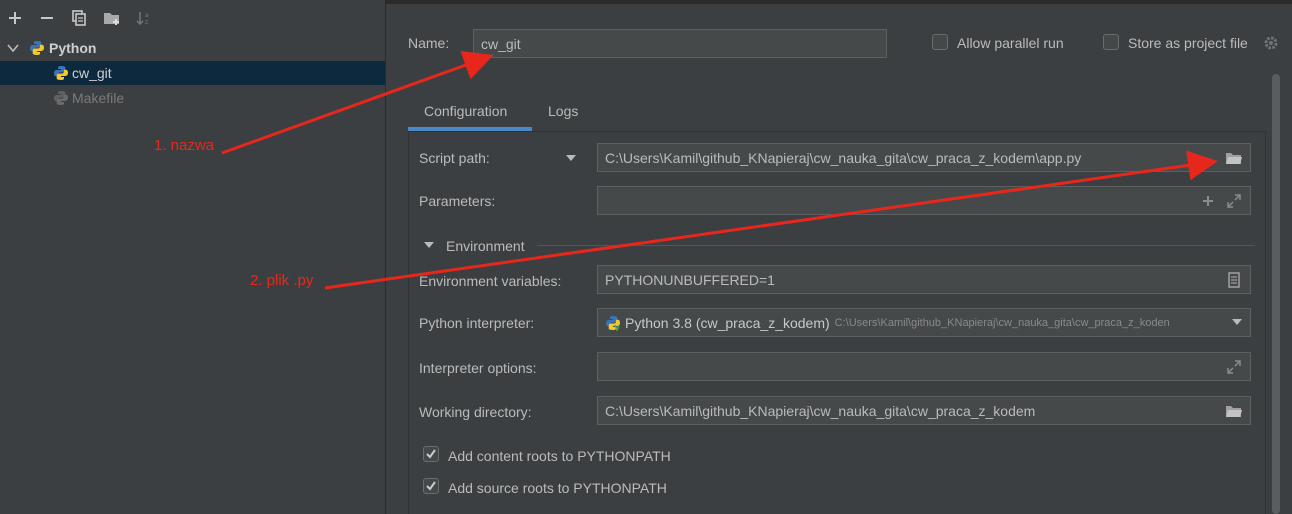  Describe the element at coordinates (147, 15) in the screenshot. I see `svg-text: a` at that location.